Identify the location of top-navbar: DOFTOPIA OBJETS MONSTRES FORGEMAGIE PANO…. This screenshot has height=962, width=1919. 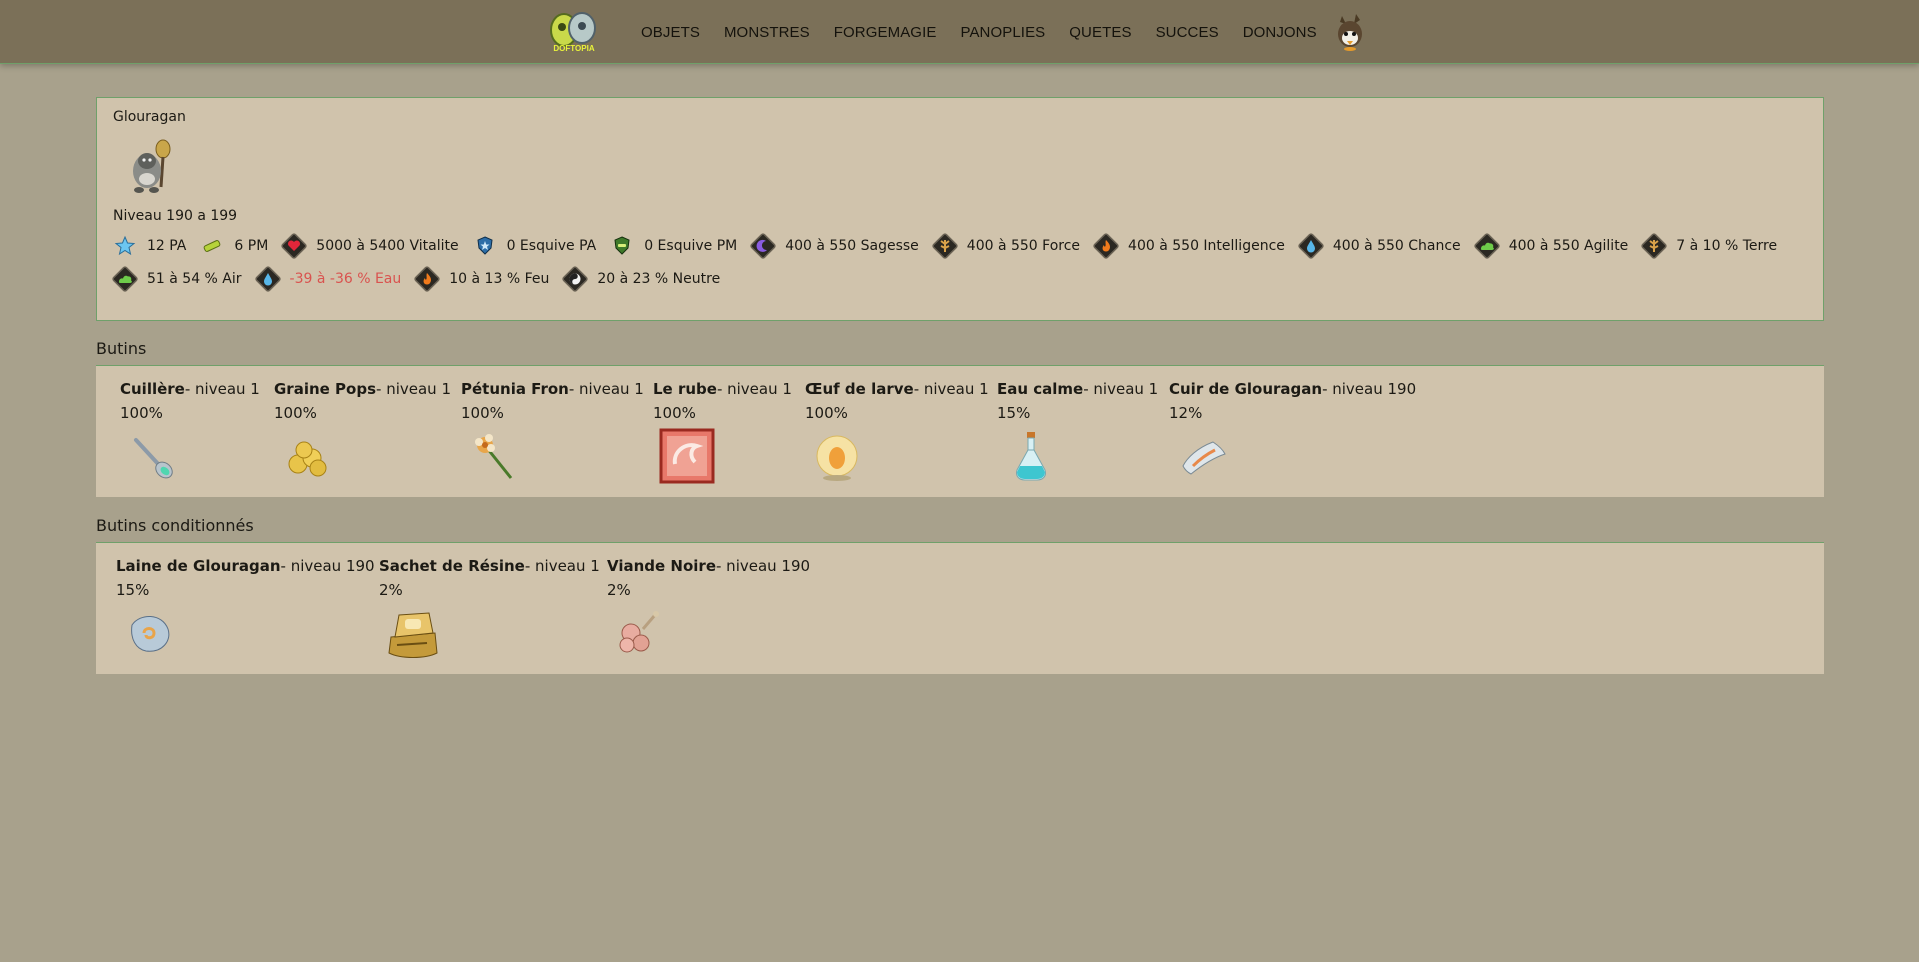
(959, 32).